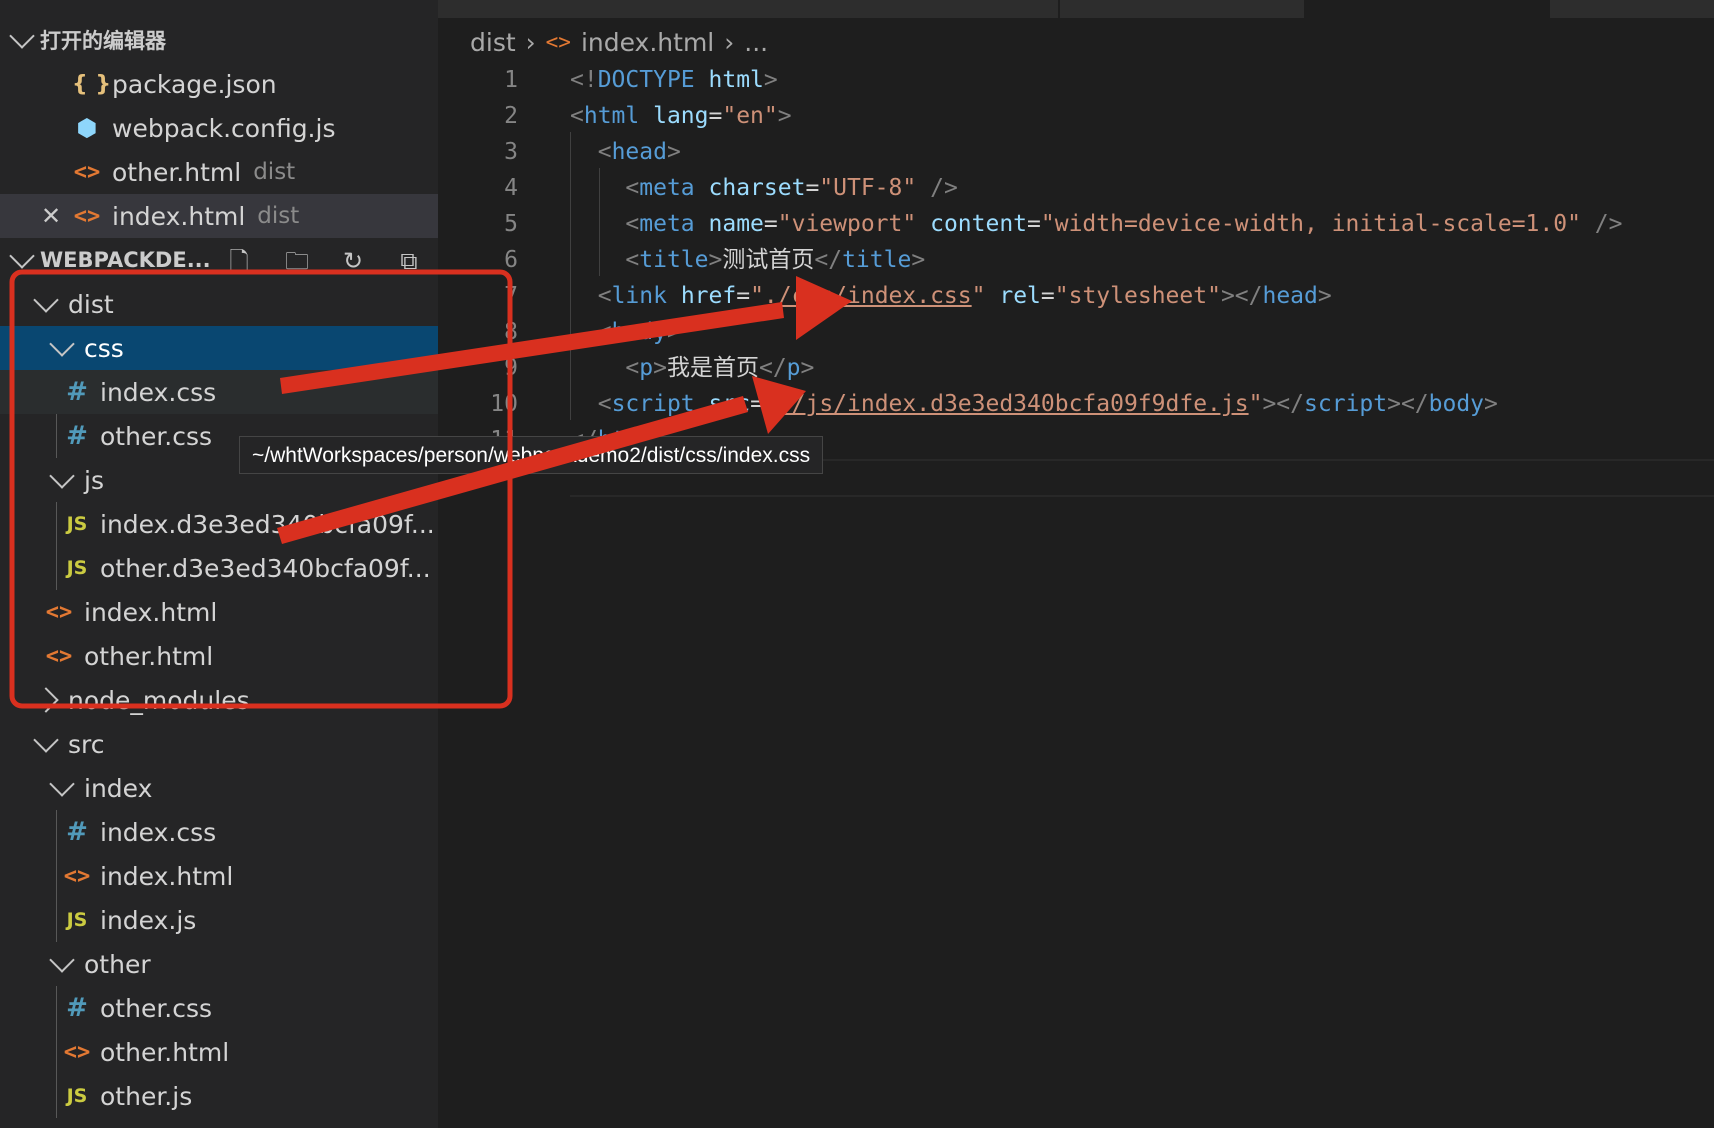 The width and height of the screenshot is (1714, 1128). What do you see at coordinates (87, 128) in the screenshot?
I see `webpack-file-icon: ⬢` at bounding box center [87, 128].